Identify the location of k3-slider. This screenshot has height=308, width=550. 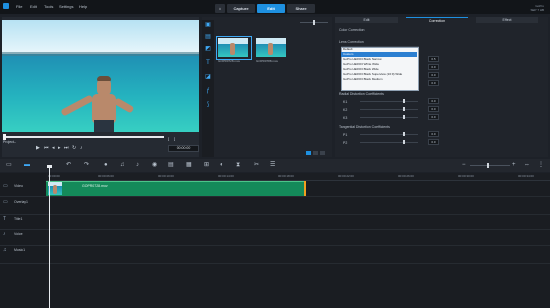
(389, 117).